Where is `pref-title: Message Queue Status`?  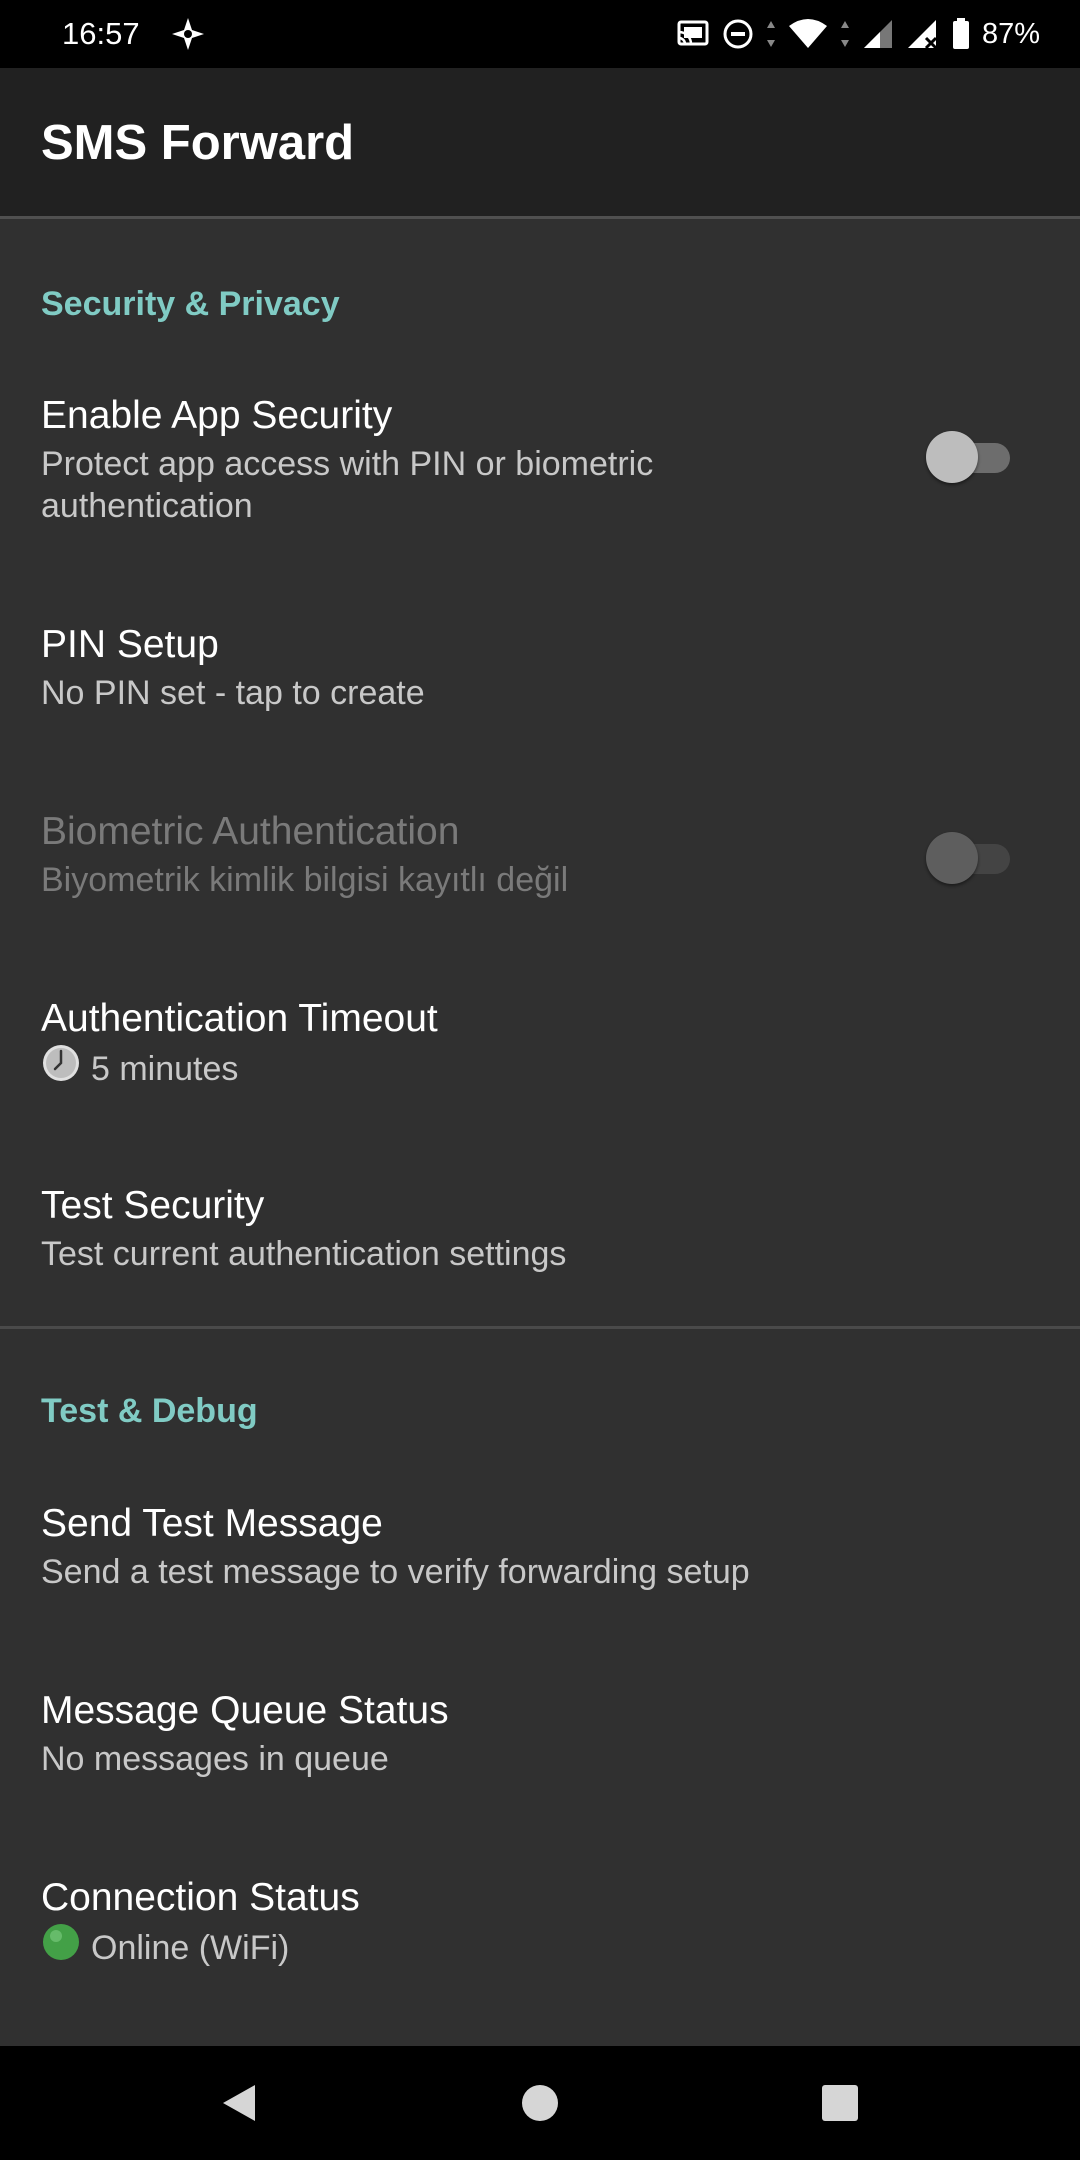
pref-title: Message Queue Status is located at coordinates (245, 1710).